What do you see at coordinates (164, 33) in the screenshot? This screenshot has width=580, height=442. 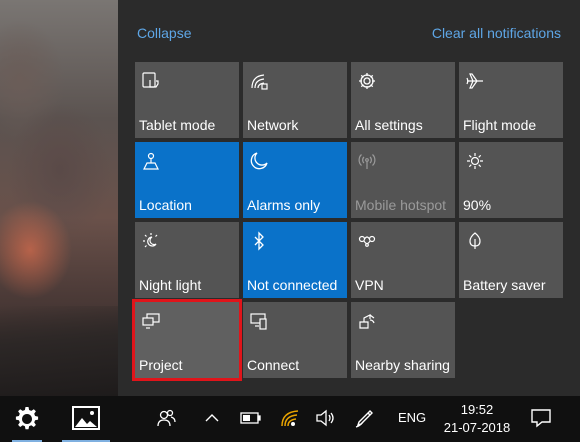 I see `collapse-link: Collapse` at bounding box center [164, 33].